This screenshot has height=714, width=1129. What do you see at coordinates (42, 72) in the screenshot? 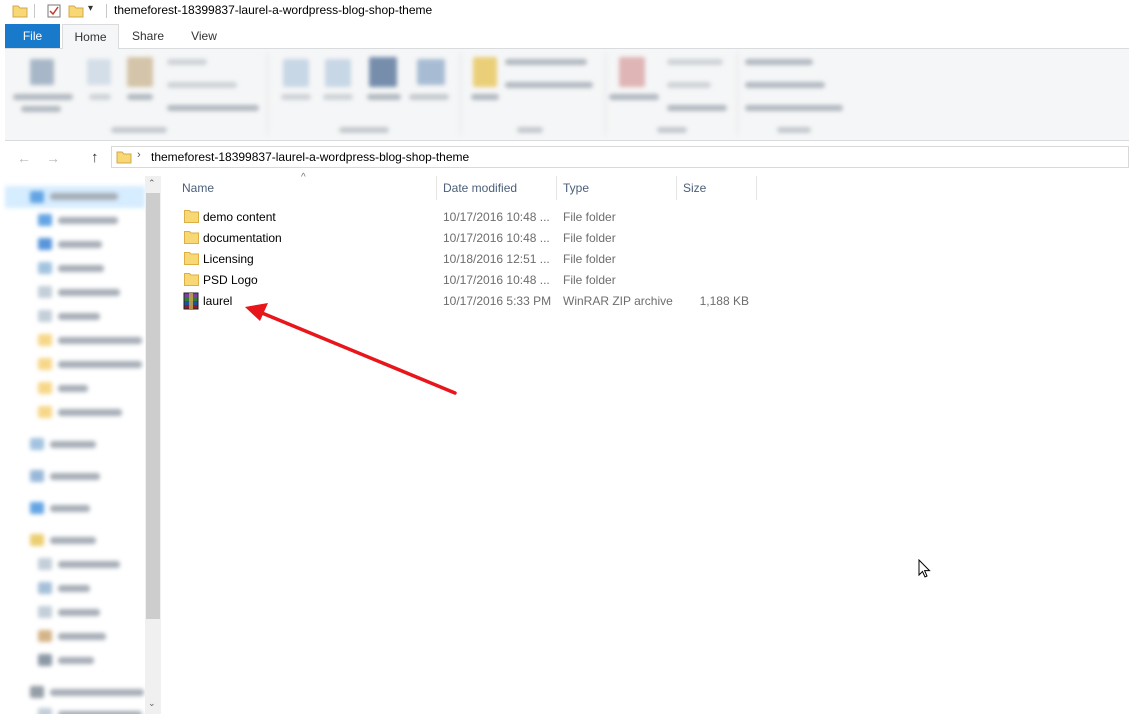
I see `pin-icon` at bounding box center [42, 72].